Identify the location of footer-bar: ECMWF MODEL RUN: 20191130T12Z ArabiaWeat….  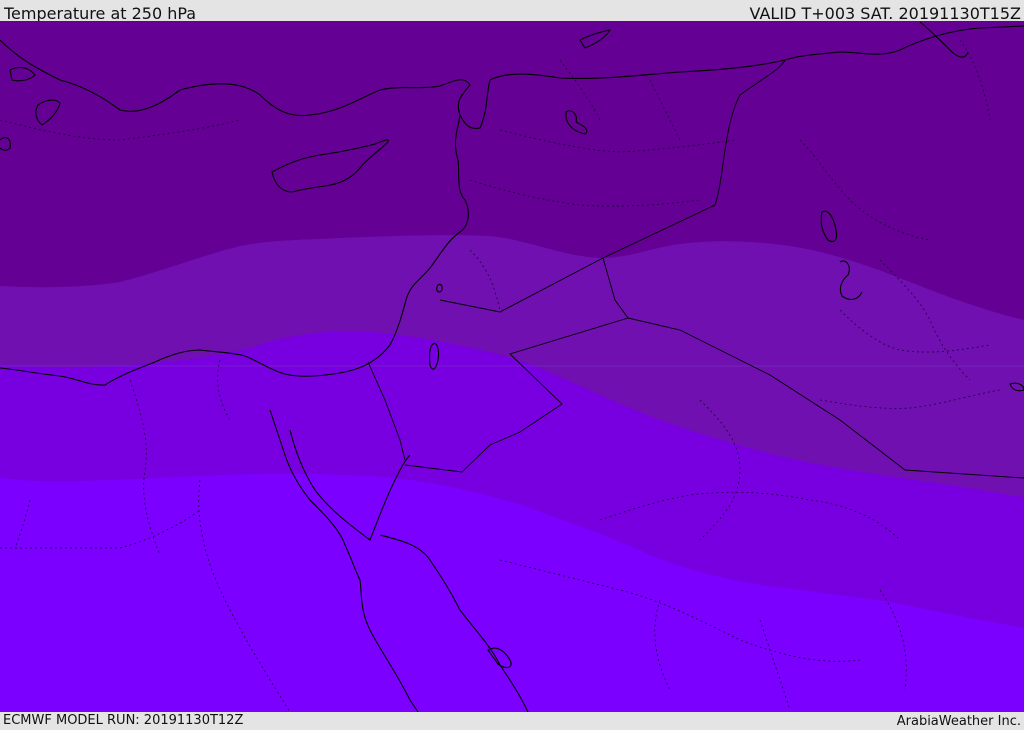
(512, 720).